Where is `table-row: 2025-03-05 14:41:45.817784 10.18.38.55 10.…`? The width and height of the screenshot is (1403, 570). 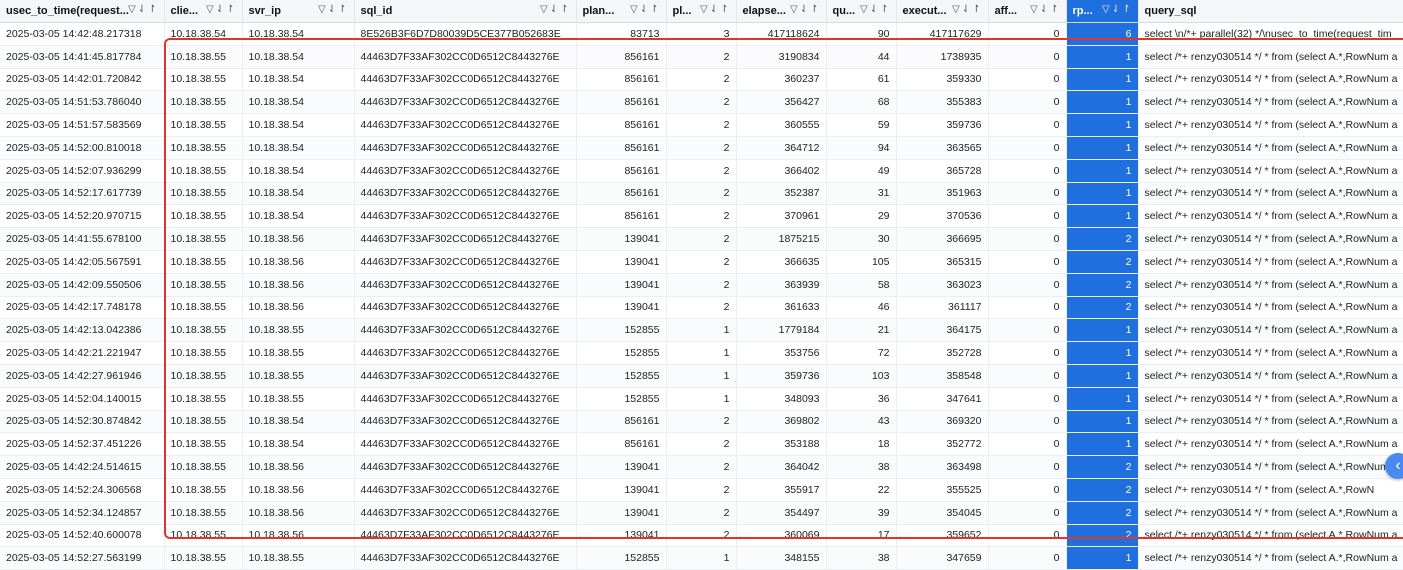
table-row: 2025-03-05 14:41:45.817784 10.18.38.55 10.… is located at coordinates (701, 57).